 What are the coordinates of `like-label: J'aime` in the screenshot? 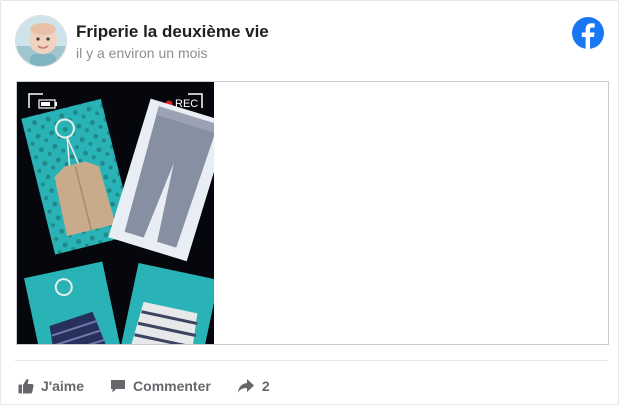 It's located at (63, 386).